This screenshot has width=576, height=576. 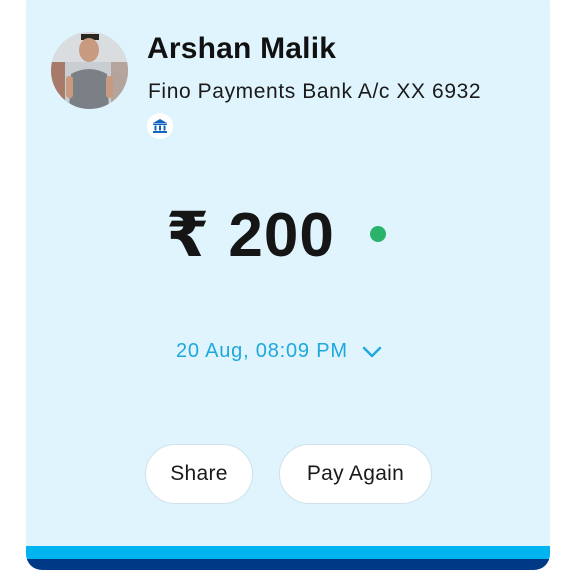 I want to click on transaction-amount: ₹ 200, so click(x=250, y=235).